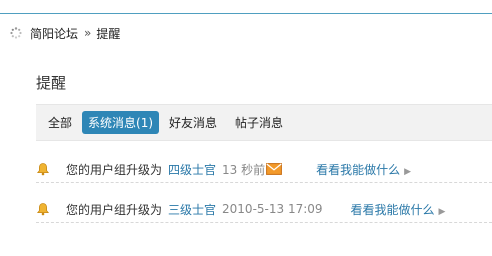  I want to click on notice-row: 您的用户组升级为 四级士官 13 秒前 看看我能做什么 ▶, so click(264, 169).